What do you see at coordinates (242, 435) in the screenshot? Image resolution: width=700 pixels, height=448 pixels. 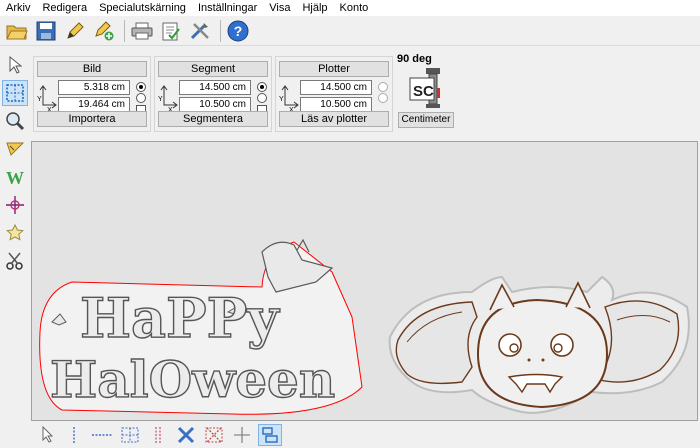 I see `cross-icon` at bounding box center [242, 435].